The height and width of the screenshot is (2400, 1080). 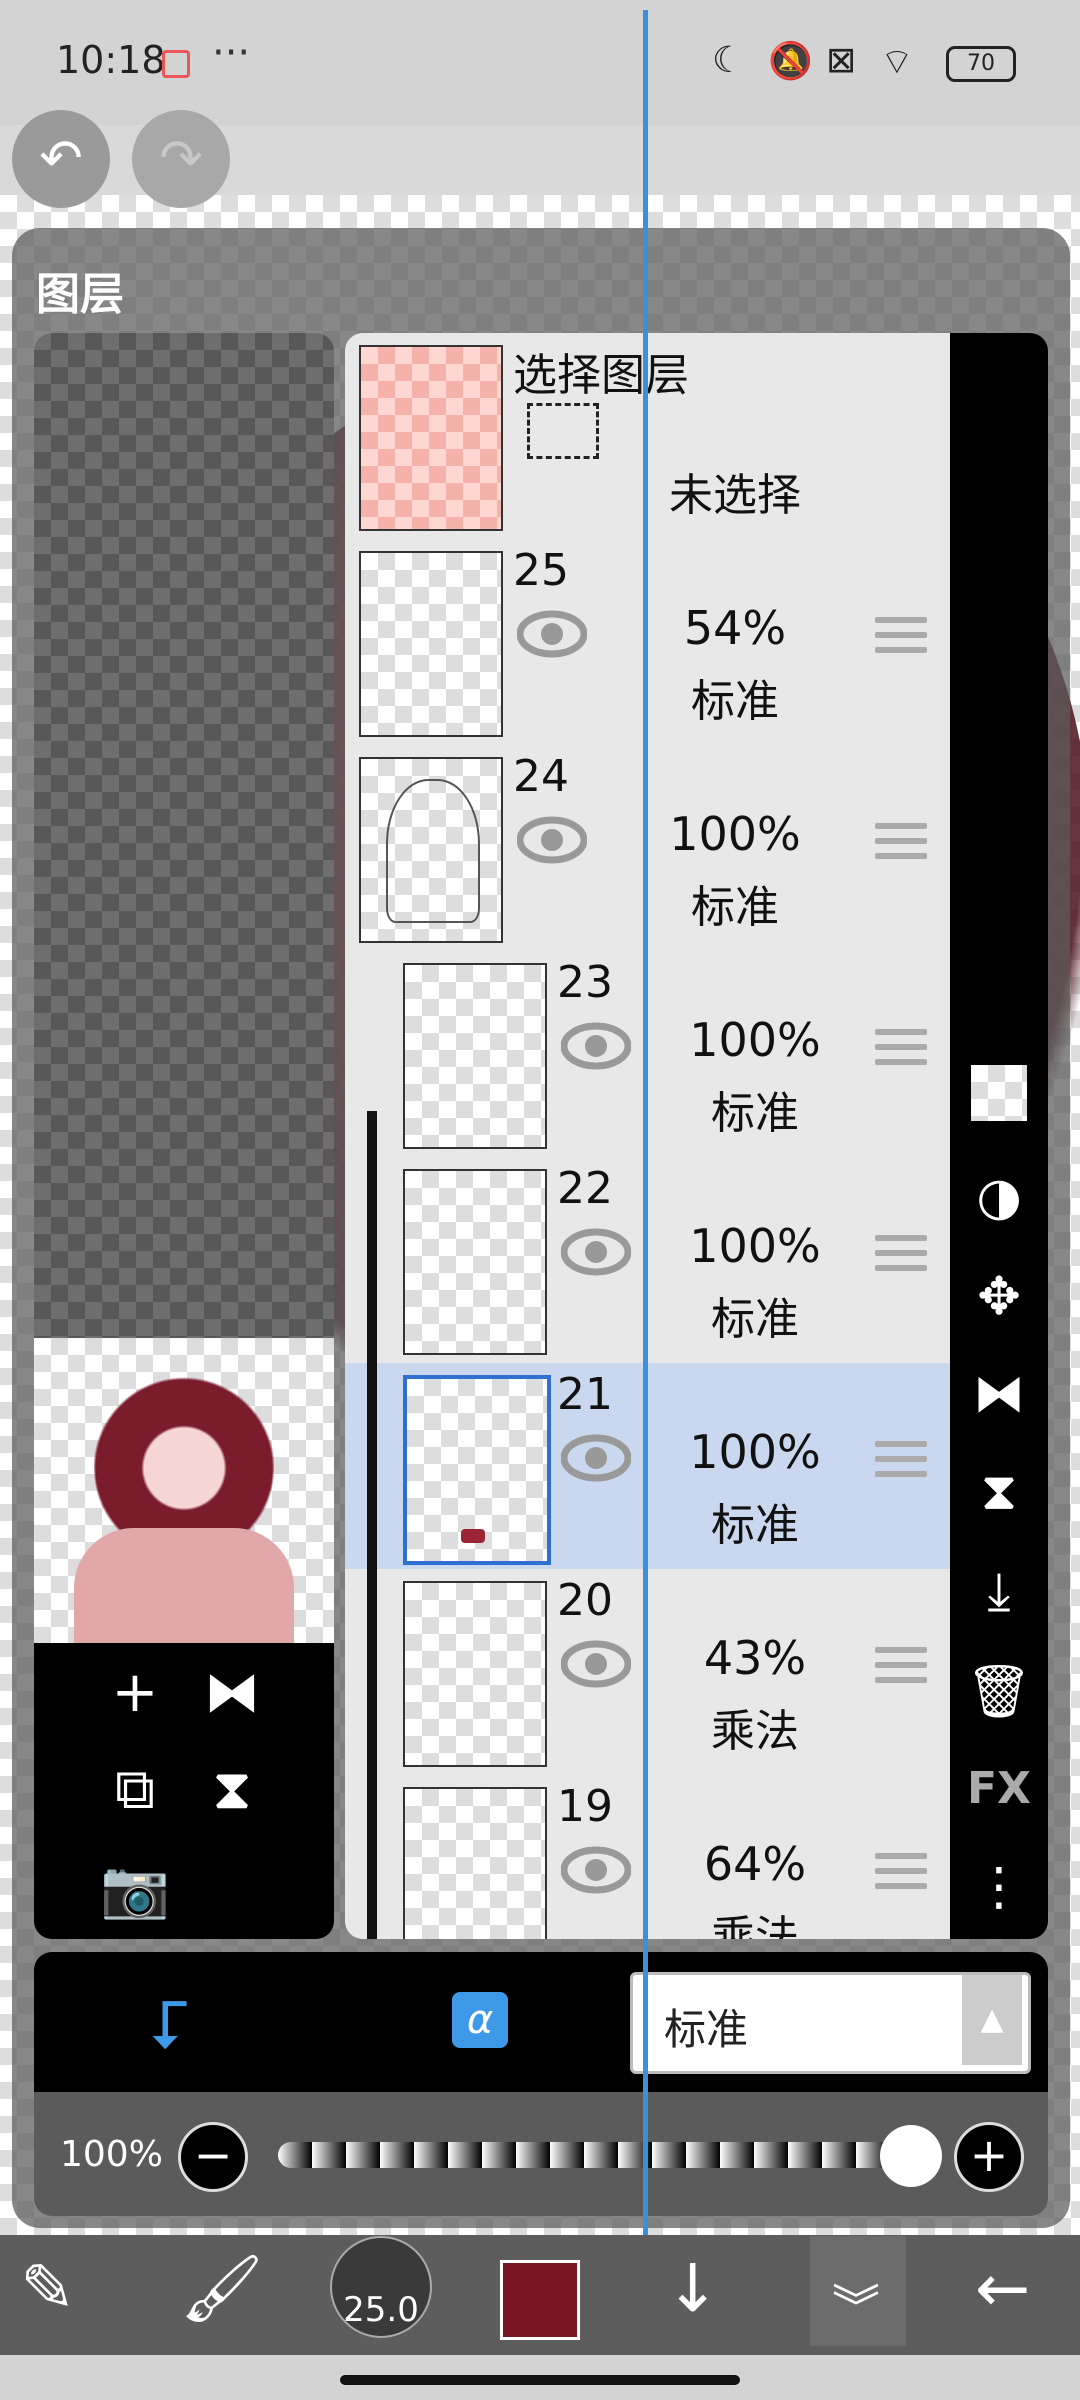 What do you see at coordinates (169, 2024) in the screenshot?
I see `clipping-icon: ⮦` at bounding box center [169, 2024].